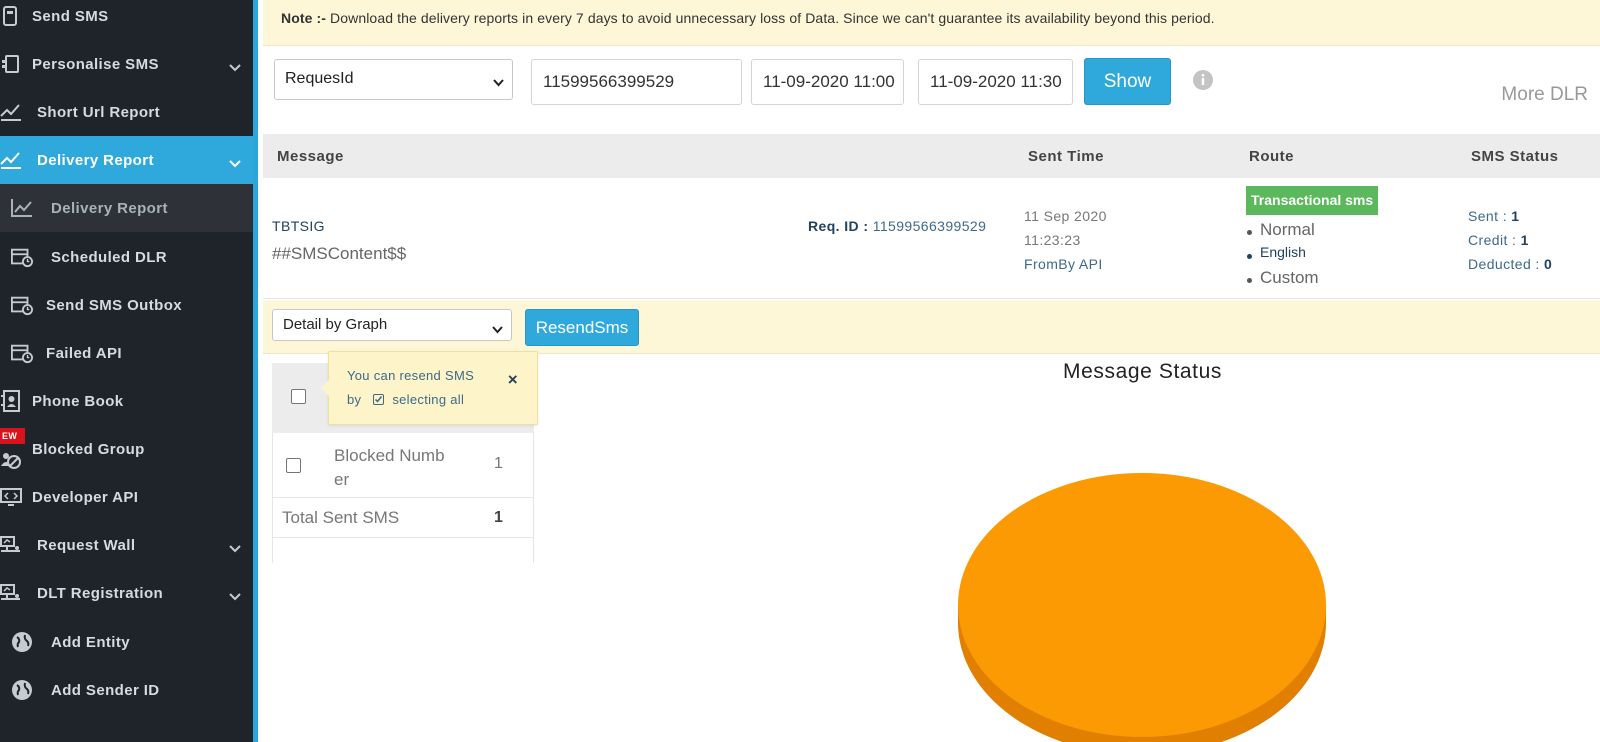 This screenshot has height=742, width=1600. I want to click on sidebar-subitem-scheduled-dlr: Scheduled DLR, so click(126, 257).